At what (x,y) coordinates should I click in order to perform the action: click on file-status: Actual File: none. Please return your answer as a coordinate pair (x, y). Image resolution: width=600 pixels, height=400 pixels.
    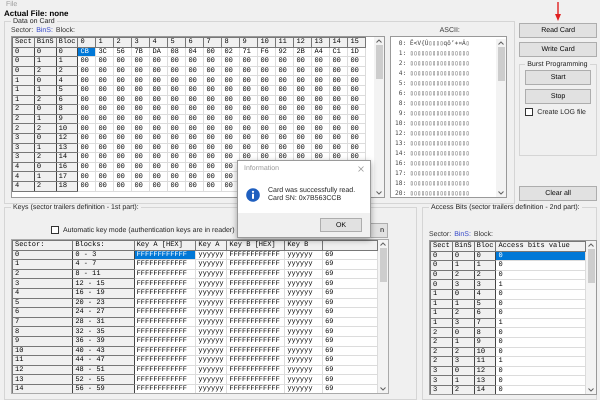
    Looking at the image, I should click on (36, 13).